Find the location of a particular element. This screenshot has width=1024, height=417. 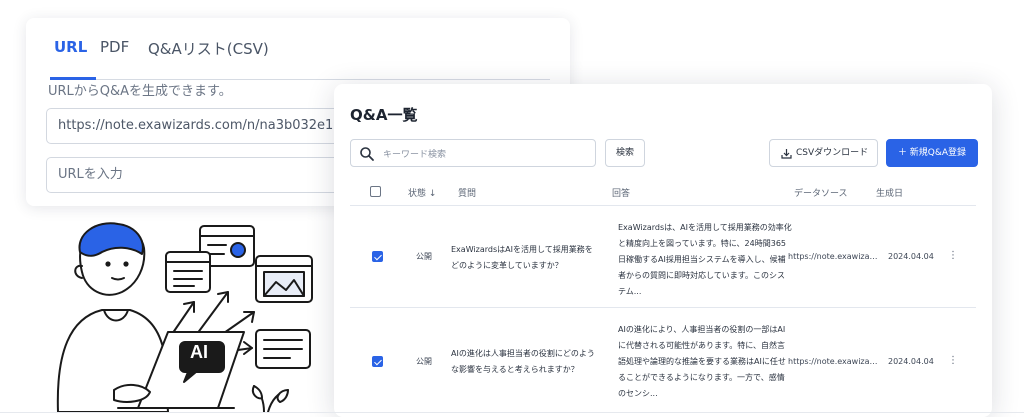

search-icon is located at coordinates (367, 154).